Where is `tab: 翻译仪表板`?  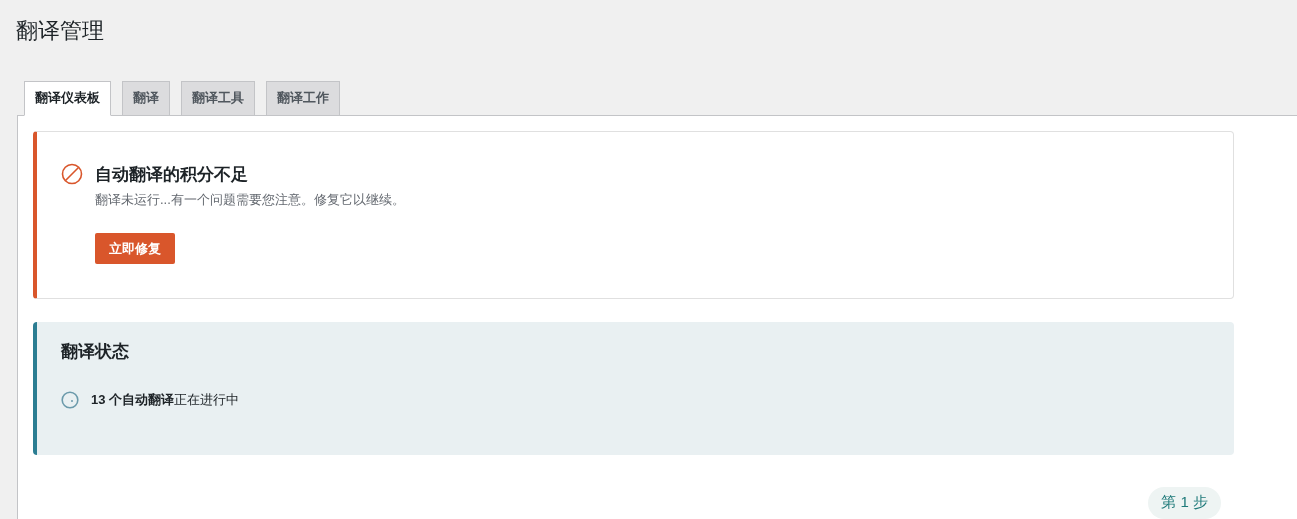 tab: 翻译仪表板 is located at coordinates (67, 98).